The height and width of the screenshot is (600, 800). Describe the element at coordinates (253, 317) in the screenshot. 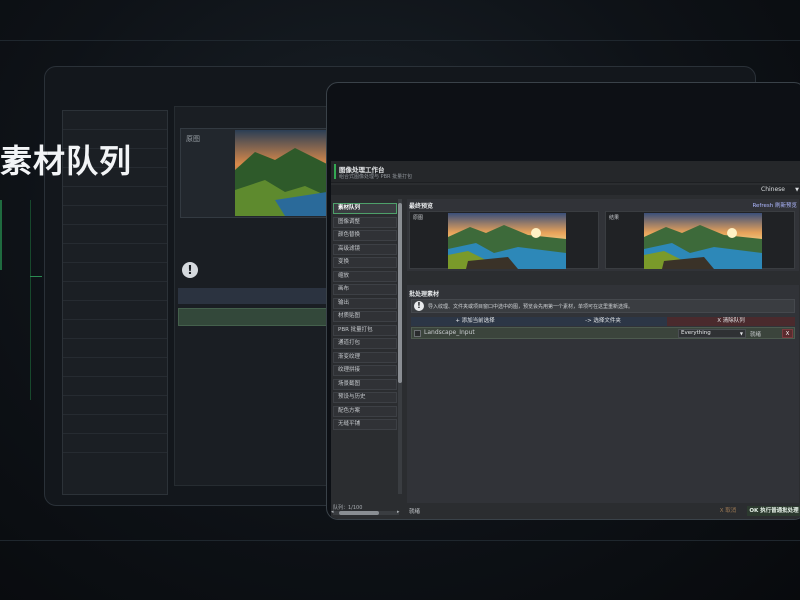

I see `background-file-row` at that location.